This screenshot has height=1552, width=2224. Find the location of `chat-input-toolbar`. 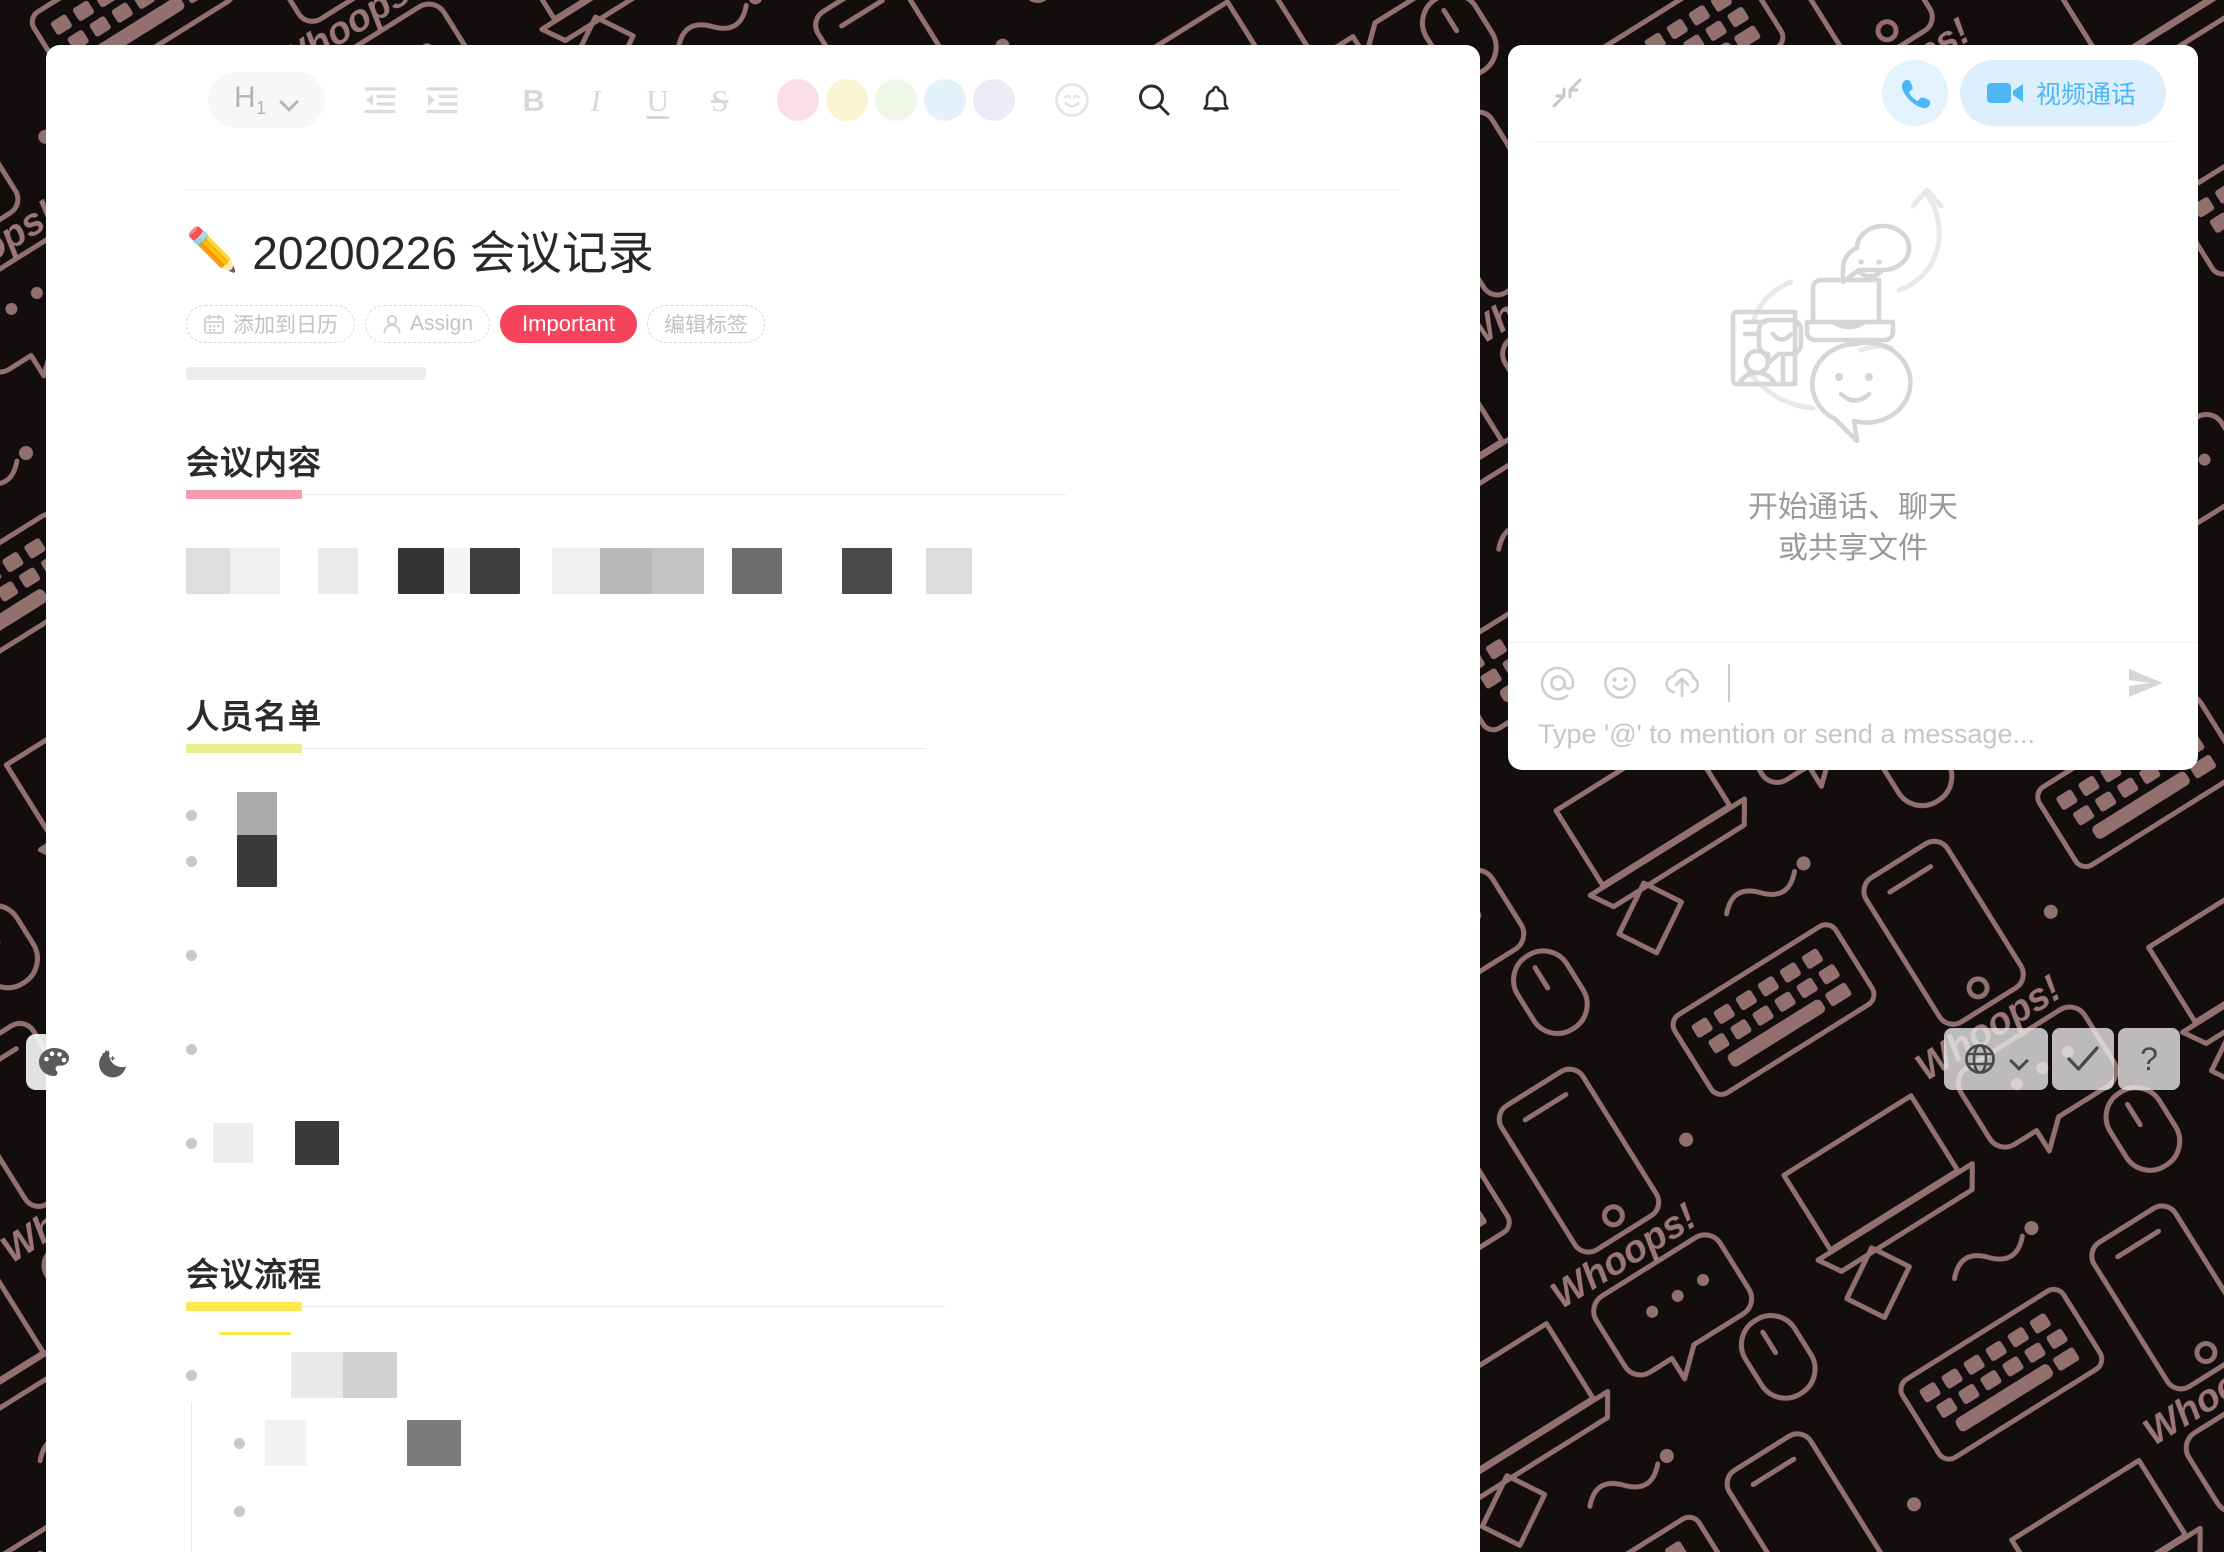

chat-input-toolbar is located at coordinates (1853, 683).